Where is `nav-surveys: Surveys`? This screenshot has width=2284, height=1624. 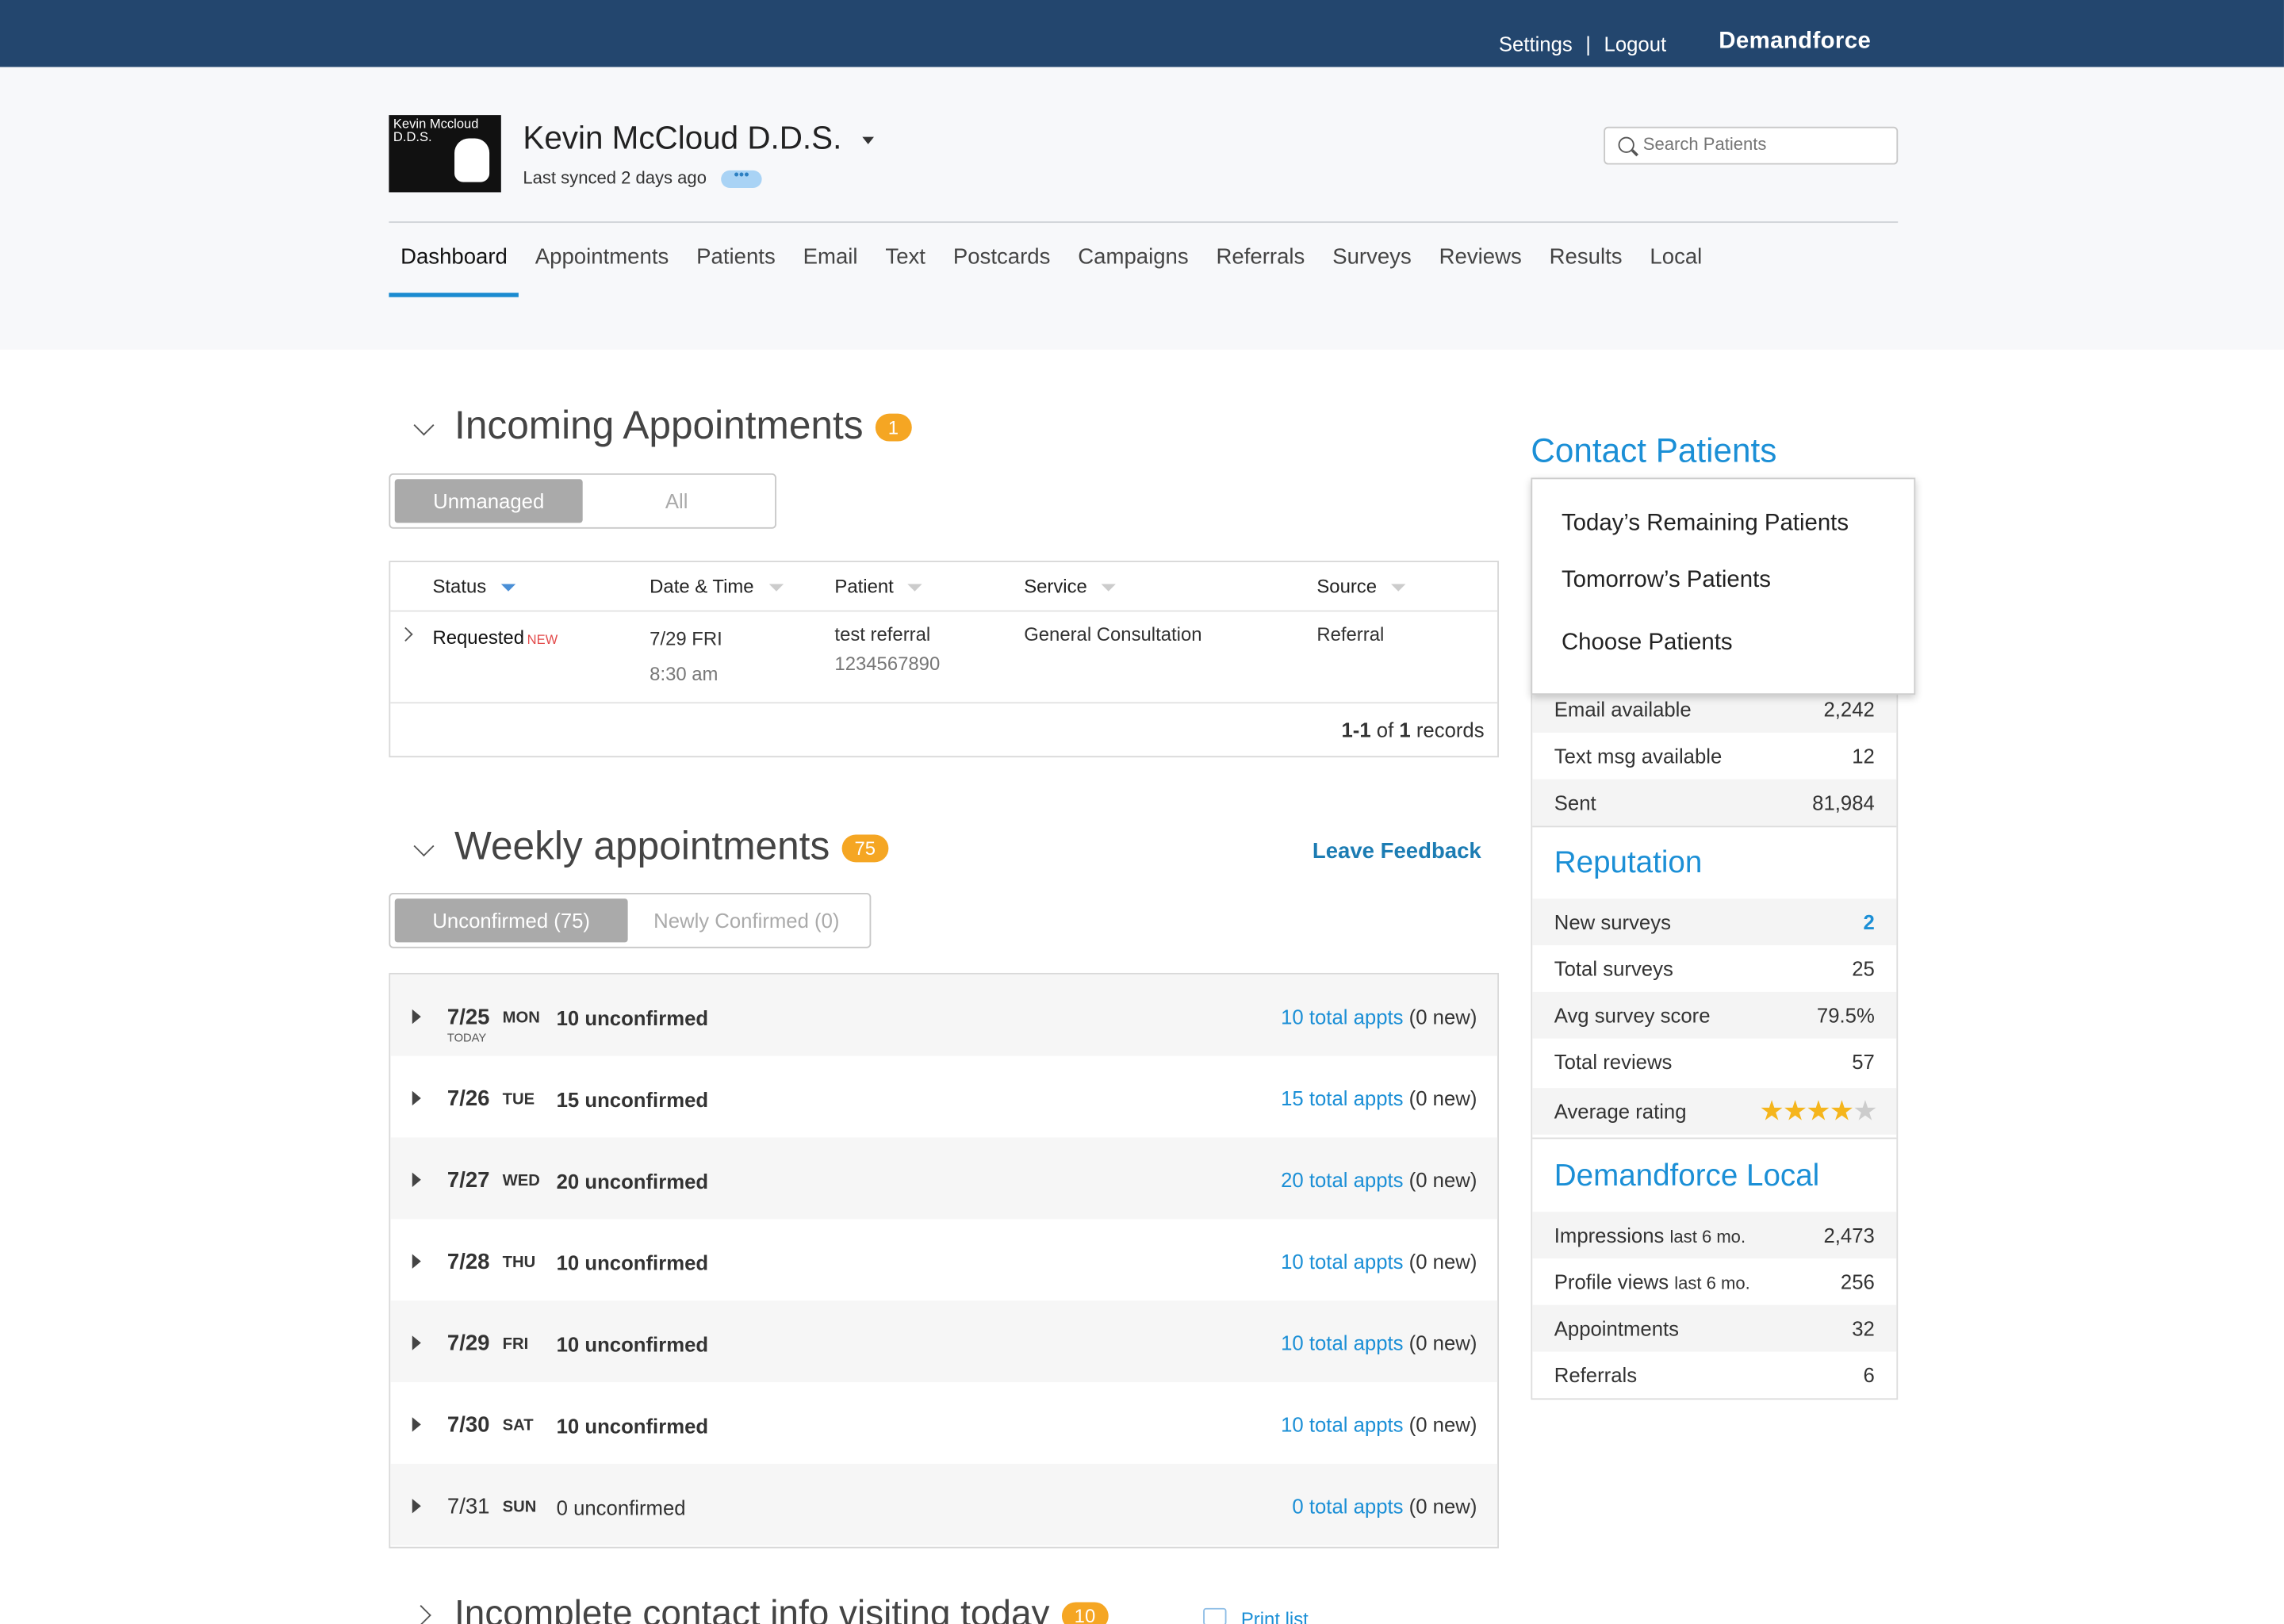 nav-surveys: Surveys is located at coordinates (1372, 271).